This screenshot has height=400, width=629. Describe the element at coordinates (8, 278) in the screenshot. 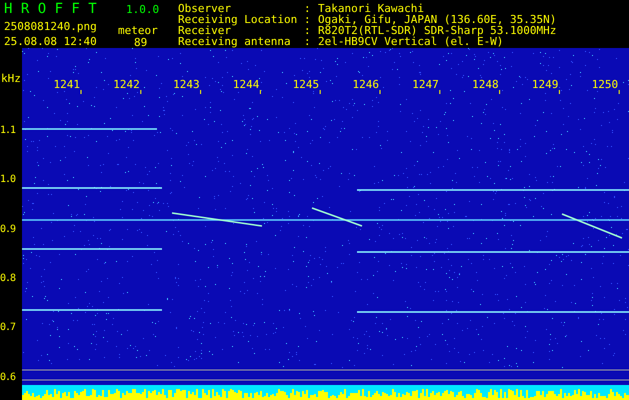

I see `y-axis-label: 0.8` at that location.